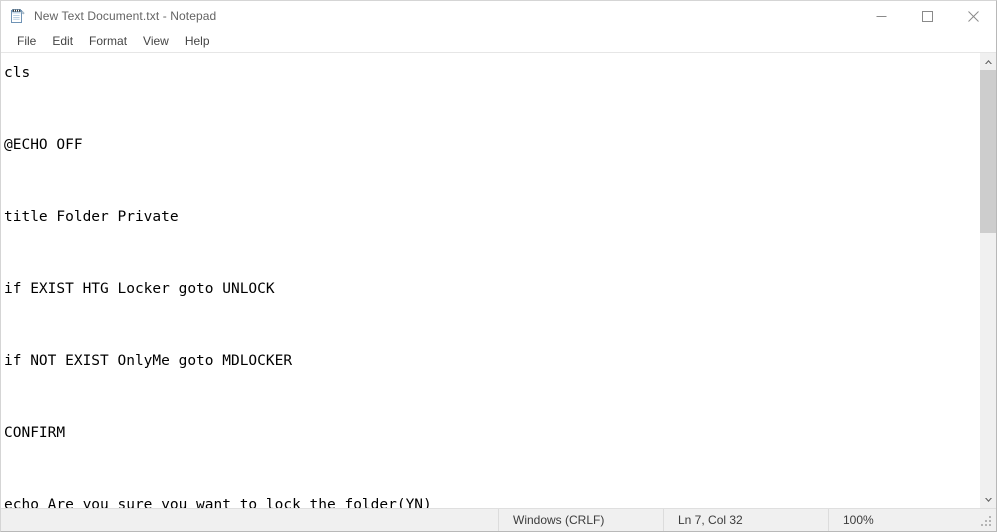 This screenshot has height=532, width=997. I want to click on menu-item-help: Help, so click(197, 42).